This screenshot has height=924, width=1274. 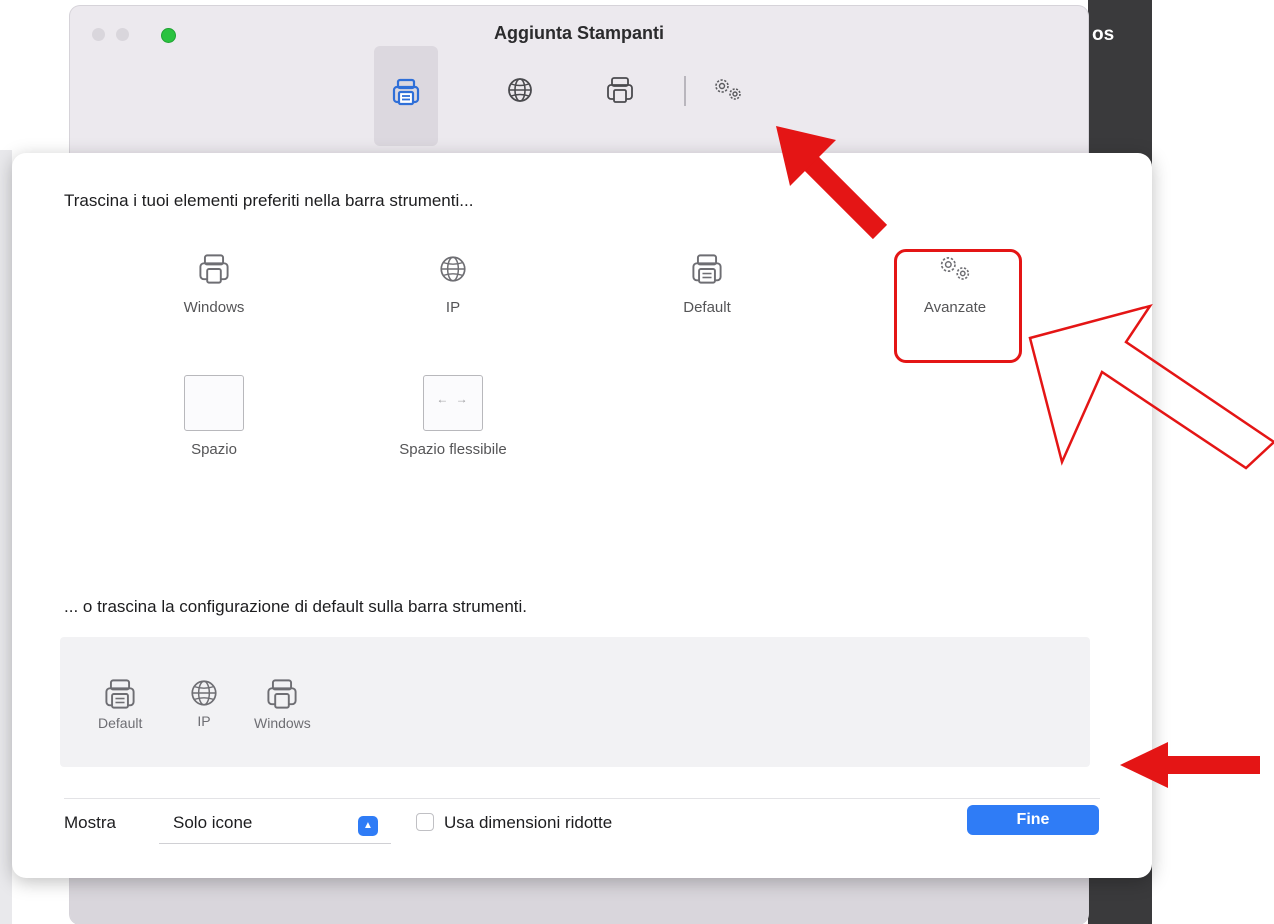 I want to click on palette-item-label: Windows, so click(x=214, y=307).